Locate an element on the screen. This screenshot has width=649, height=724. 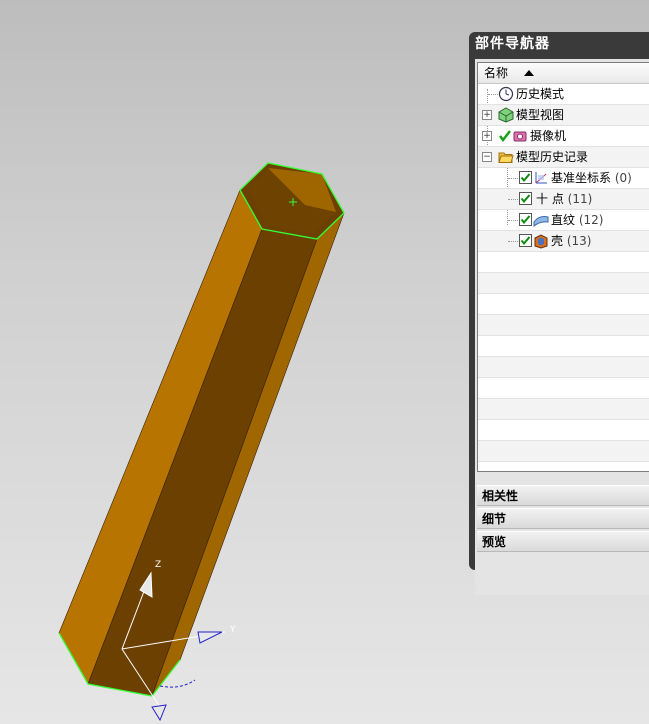
model-view-cube-icon is located at coordinates (506, 115).